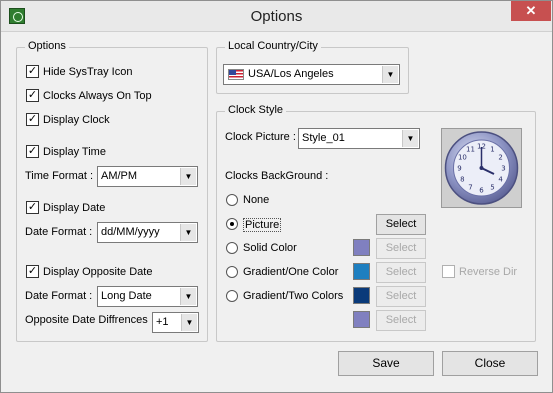  What do you see at coordinates (130, 232) in the screenshot?
I see `date-format-value: dd/MM/yyyy` at bounding box center [130, 232].